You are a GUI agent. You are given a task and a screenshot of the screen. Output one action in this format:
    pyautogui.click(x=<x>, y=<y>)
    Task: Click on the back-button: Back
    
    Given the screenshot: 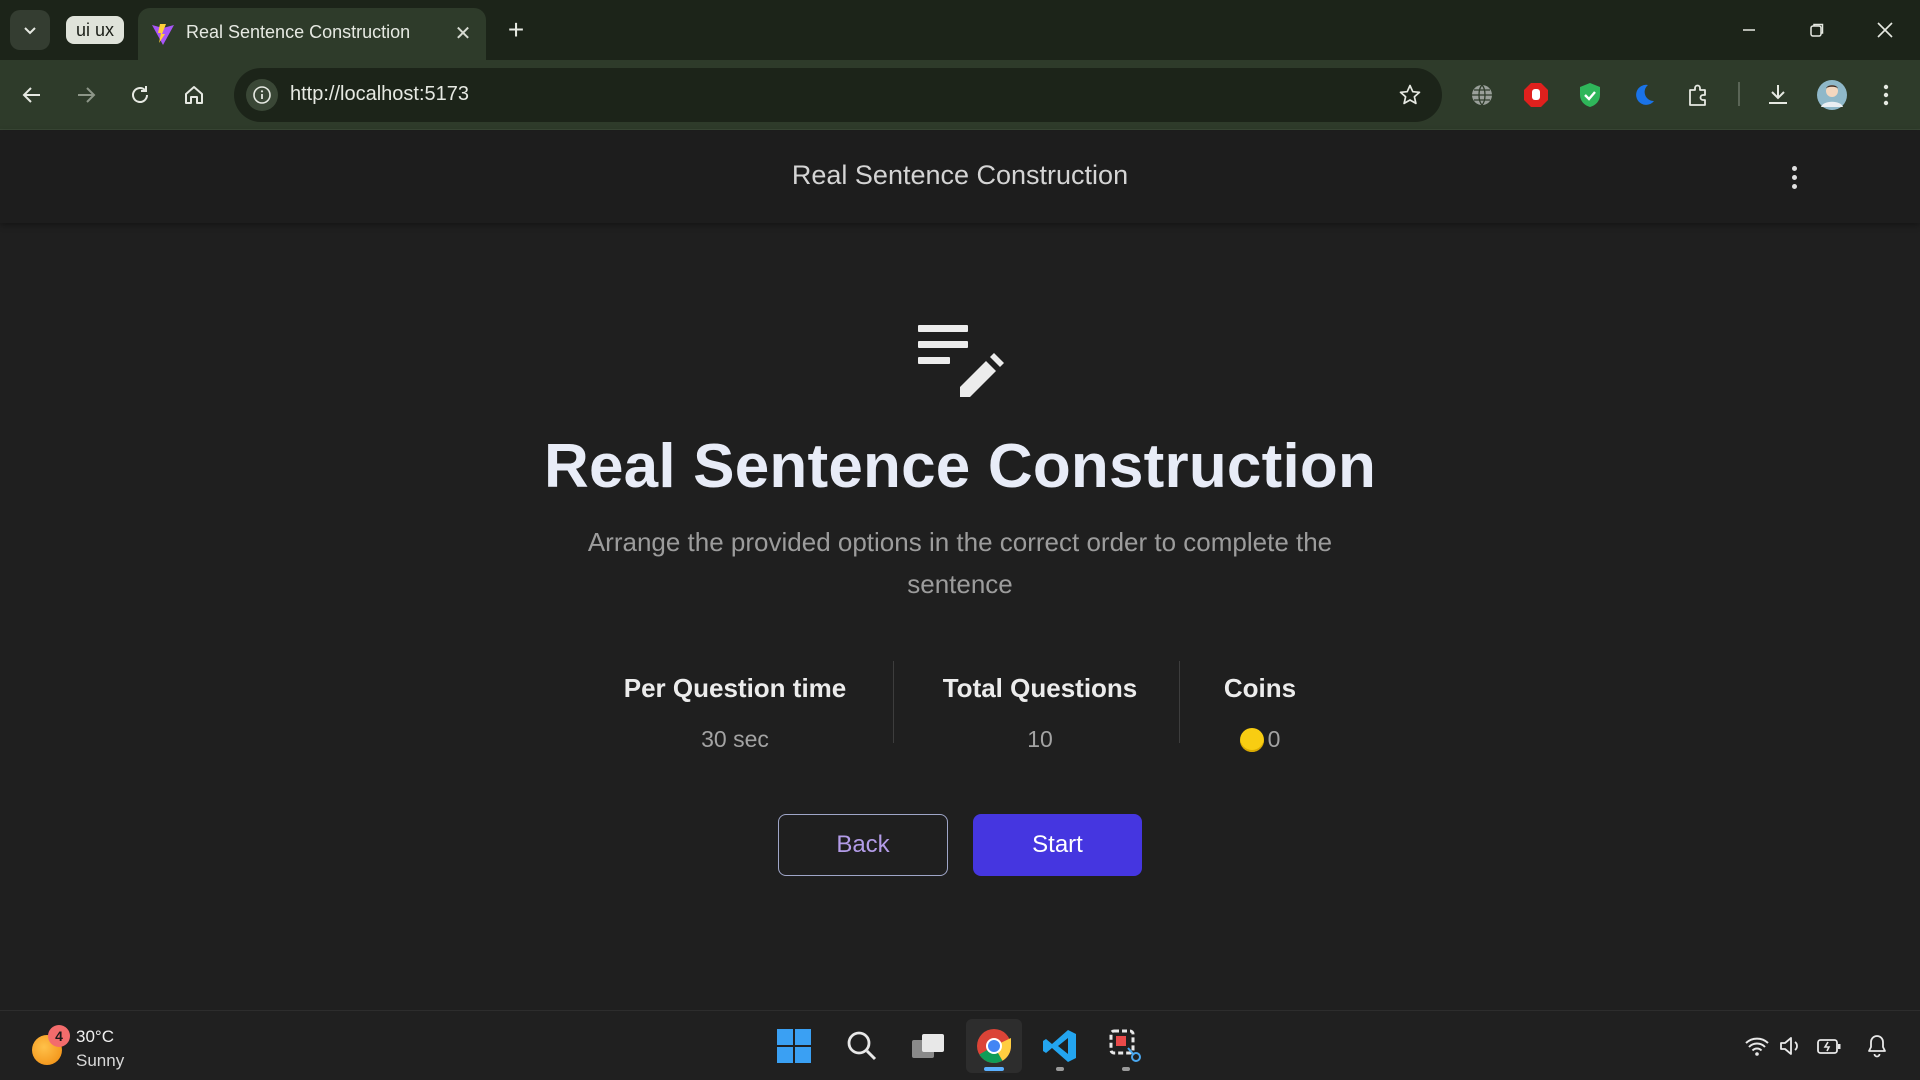 What is the action you would take?
    pyautogui.click(x=863, y=845)
    